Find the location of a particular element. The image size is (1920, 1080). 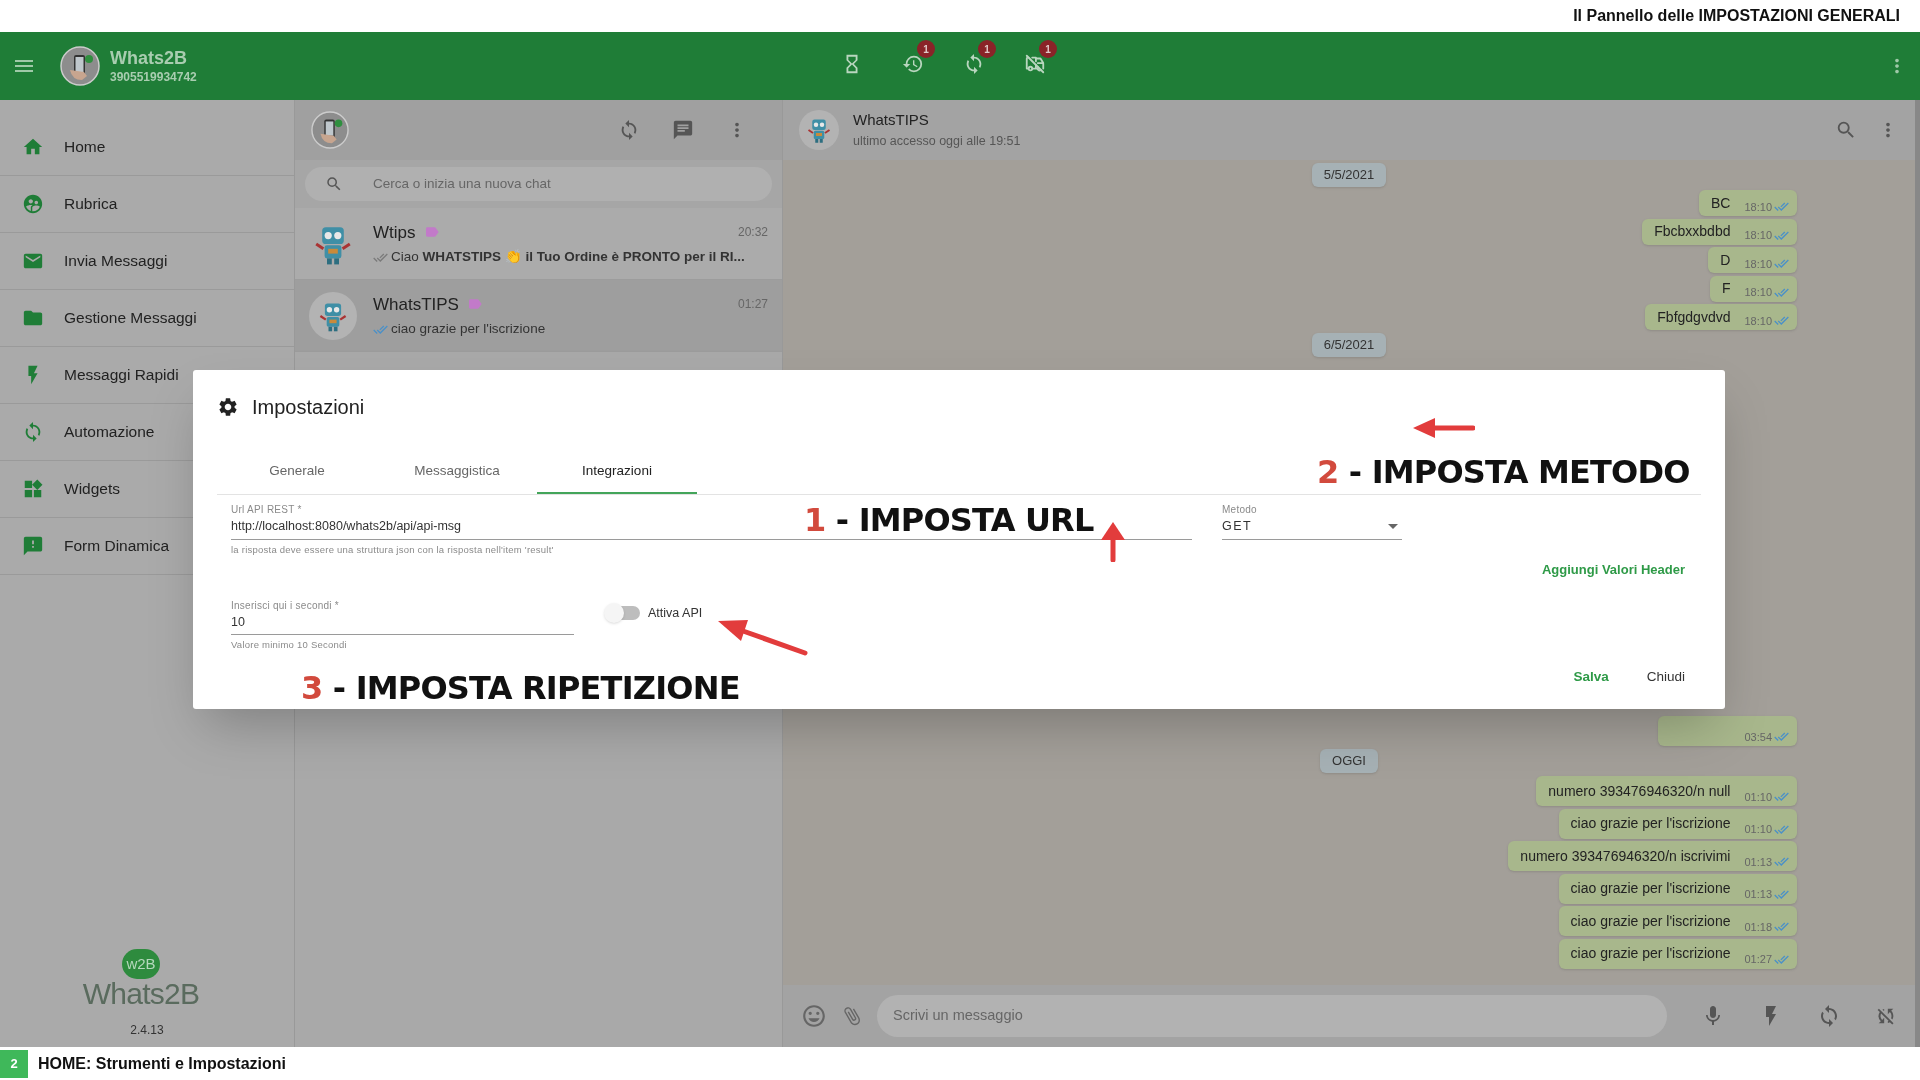

date-chip: OGGI is located at coordinates (1349, 761).